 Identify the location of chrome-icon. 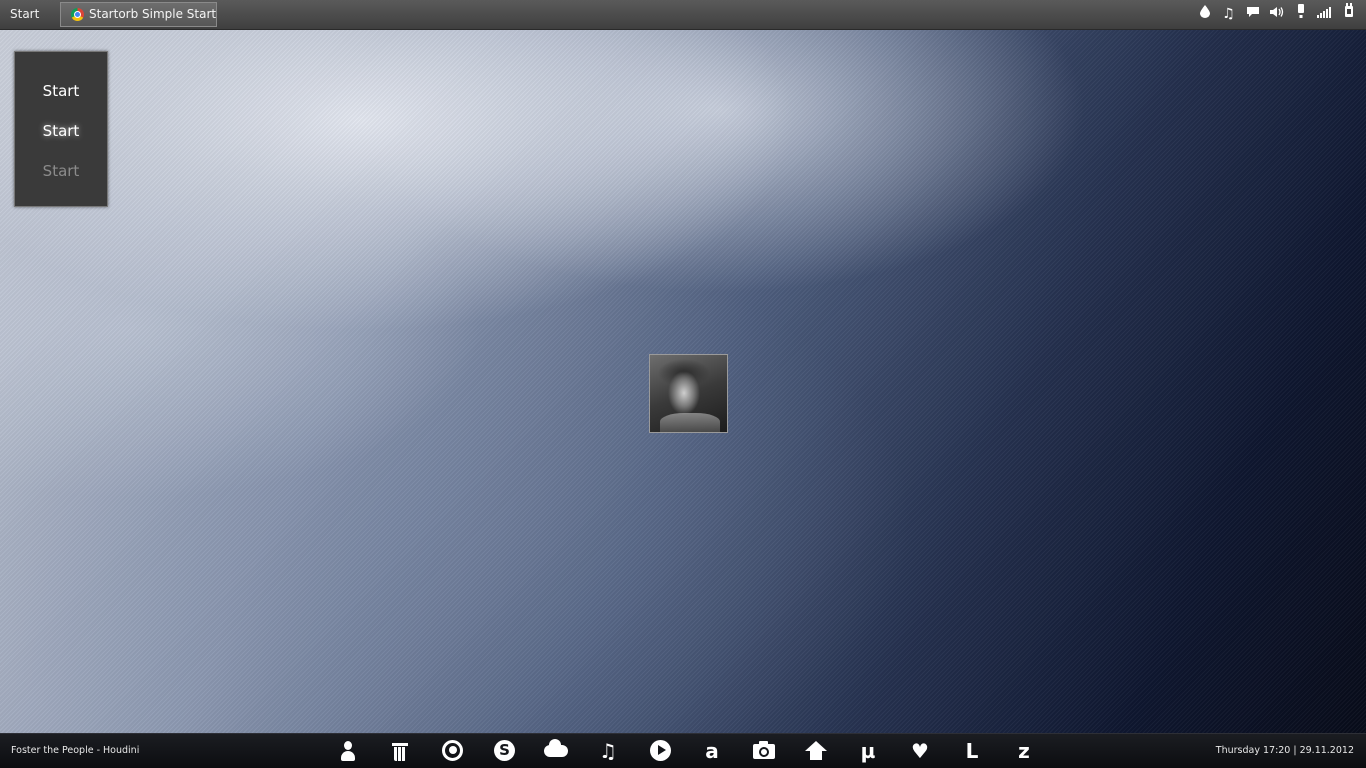
(77, 14).